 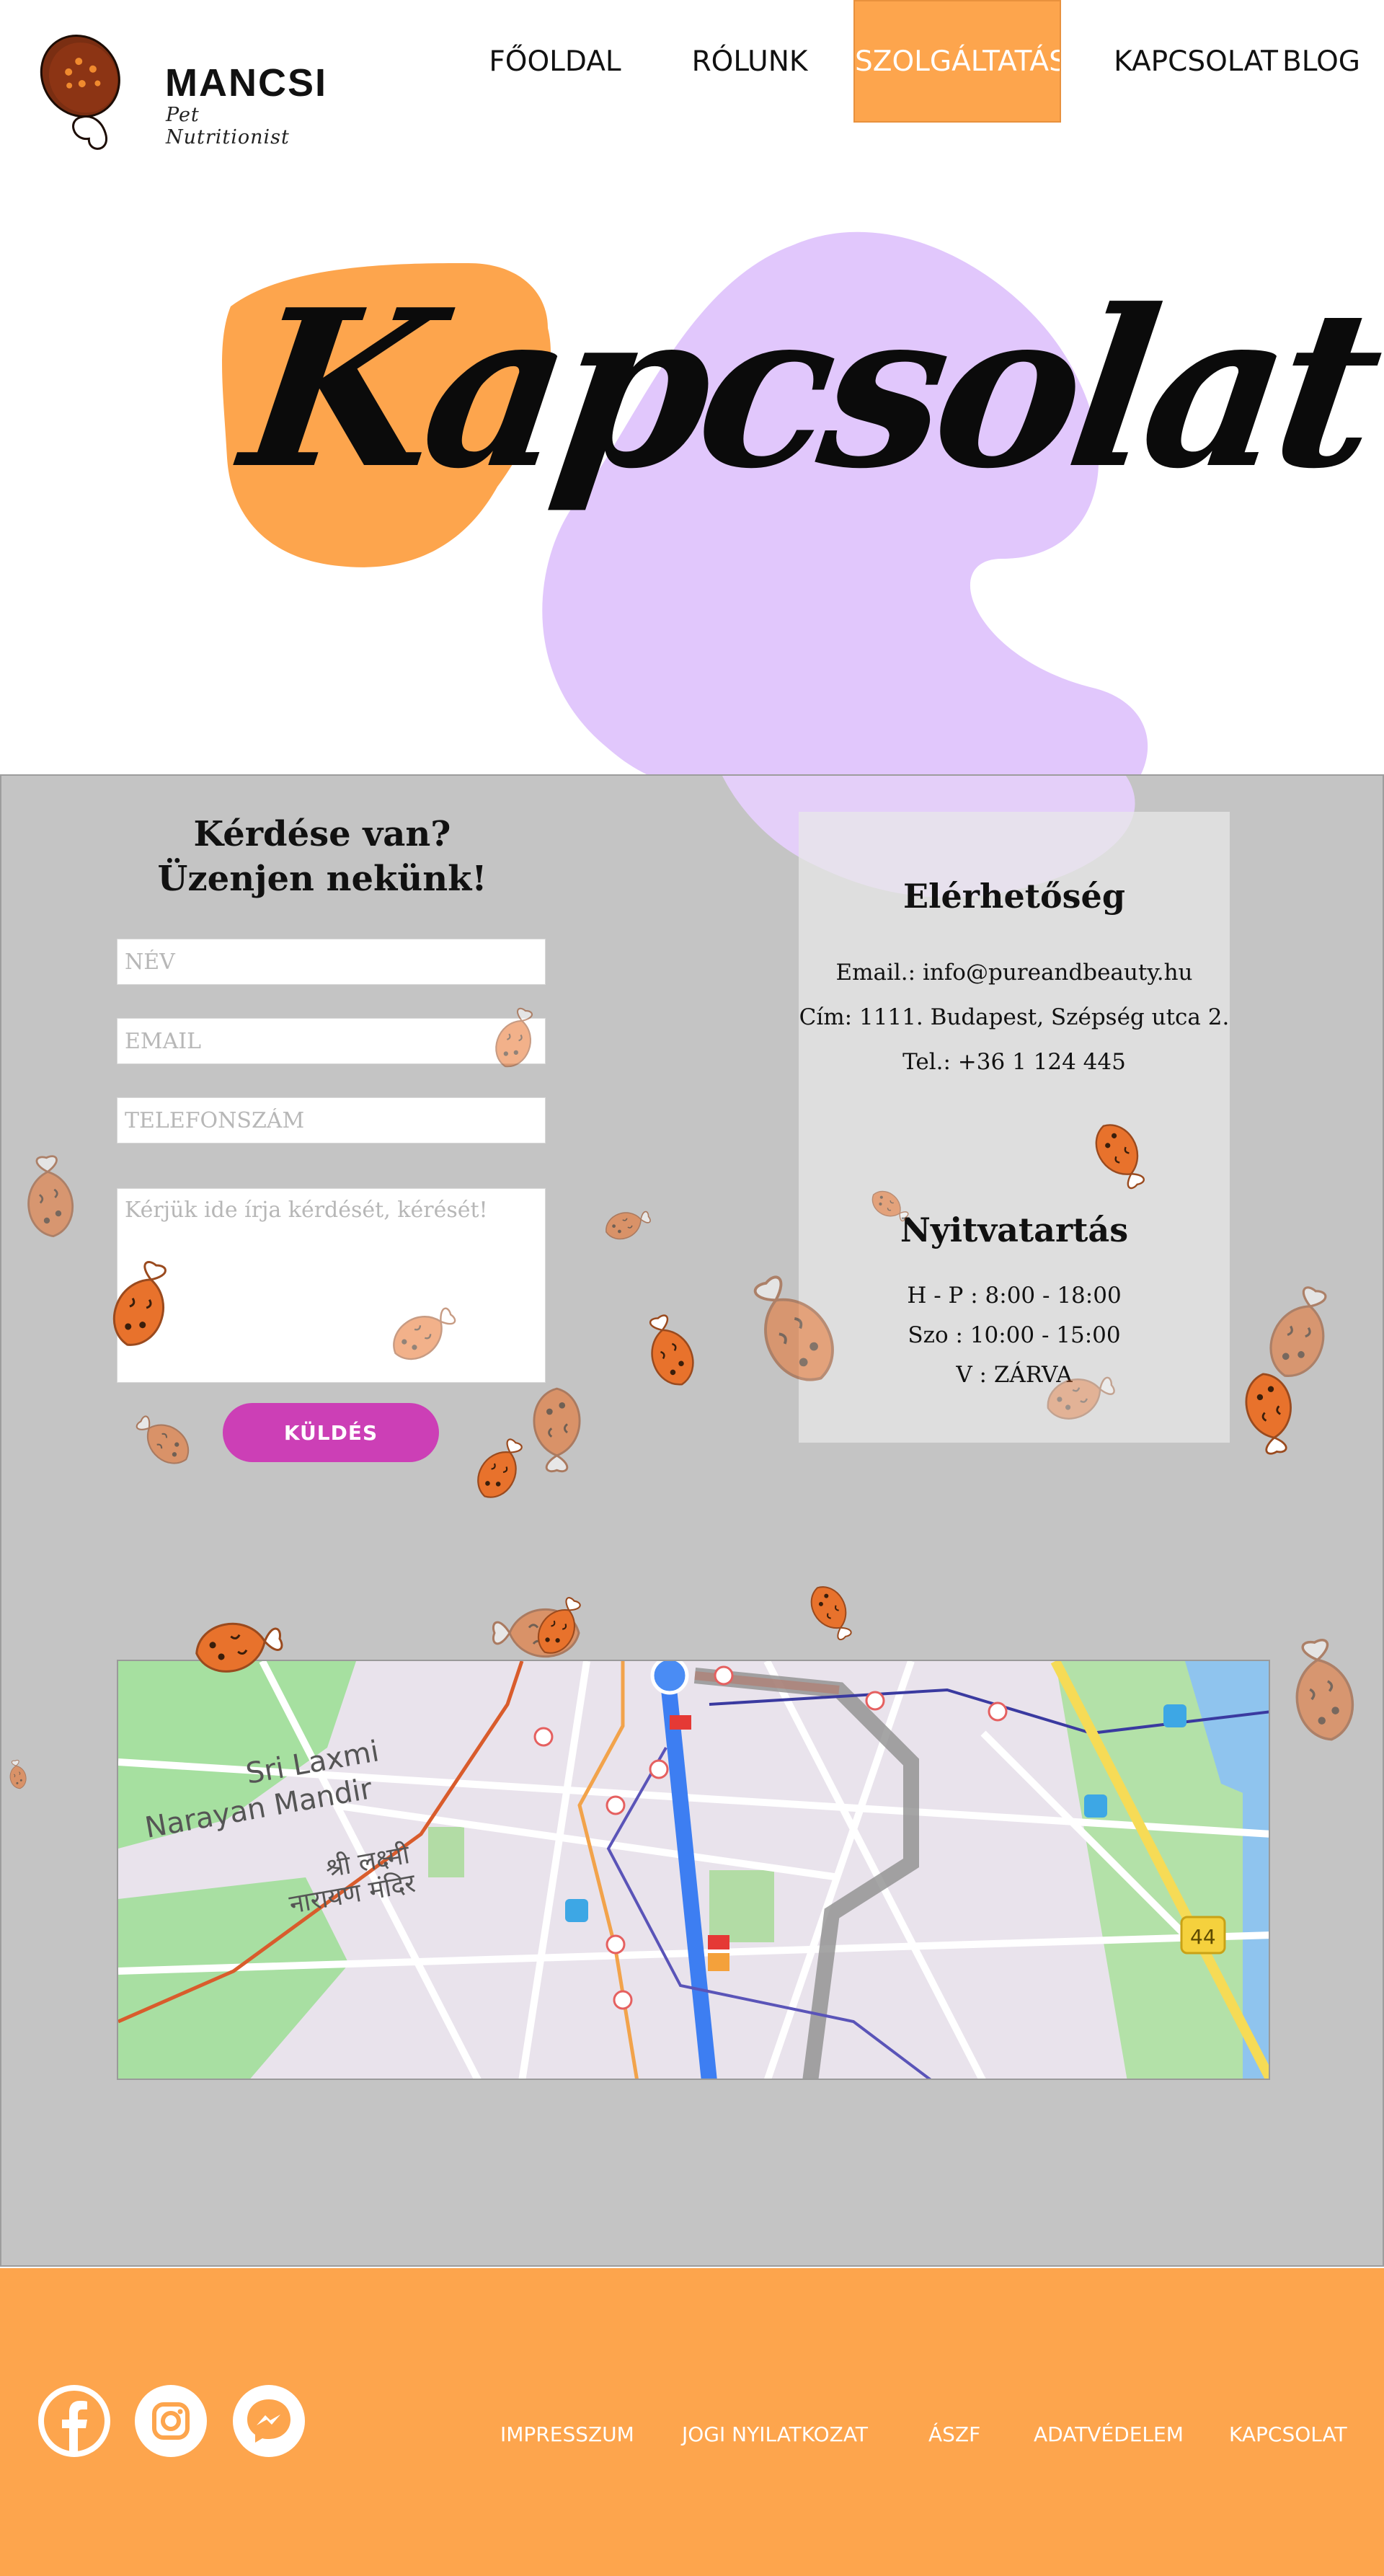 What do you see at coordinates (555, 61) in the screenshot?
I see `nav-item-fooldal: FŐOLDAL` at bounding box center [555, 61].